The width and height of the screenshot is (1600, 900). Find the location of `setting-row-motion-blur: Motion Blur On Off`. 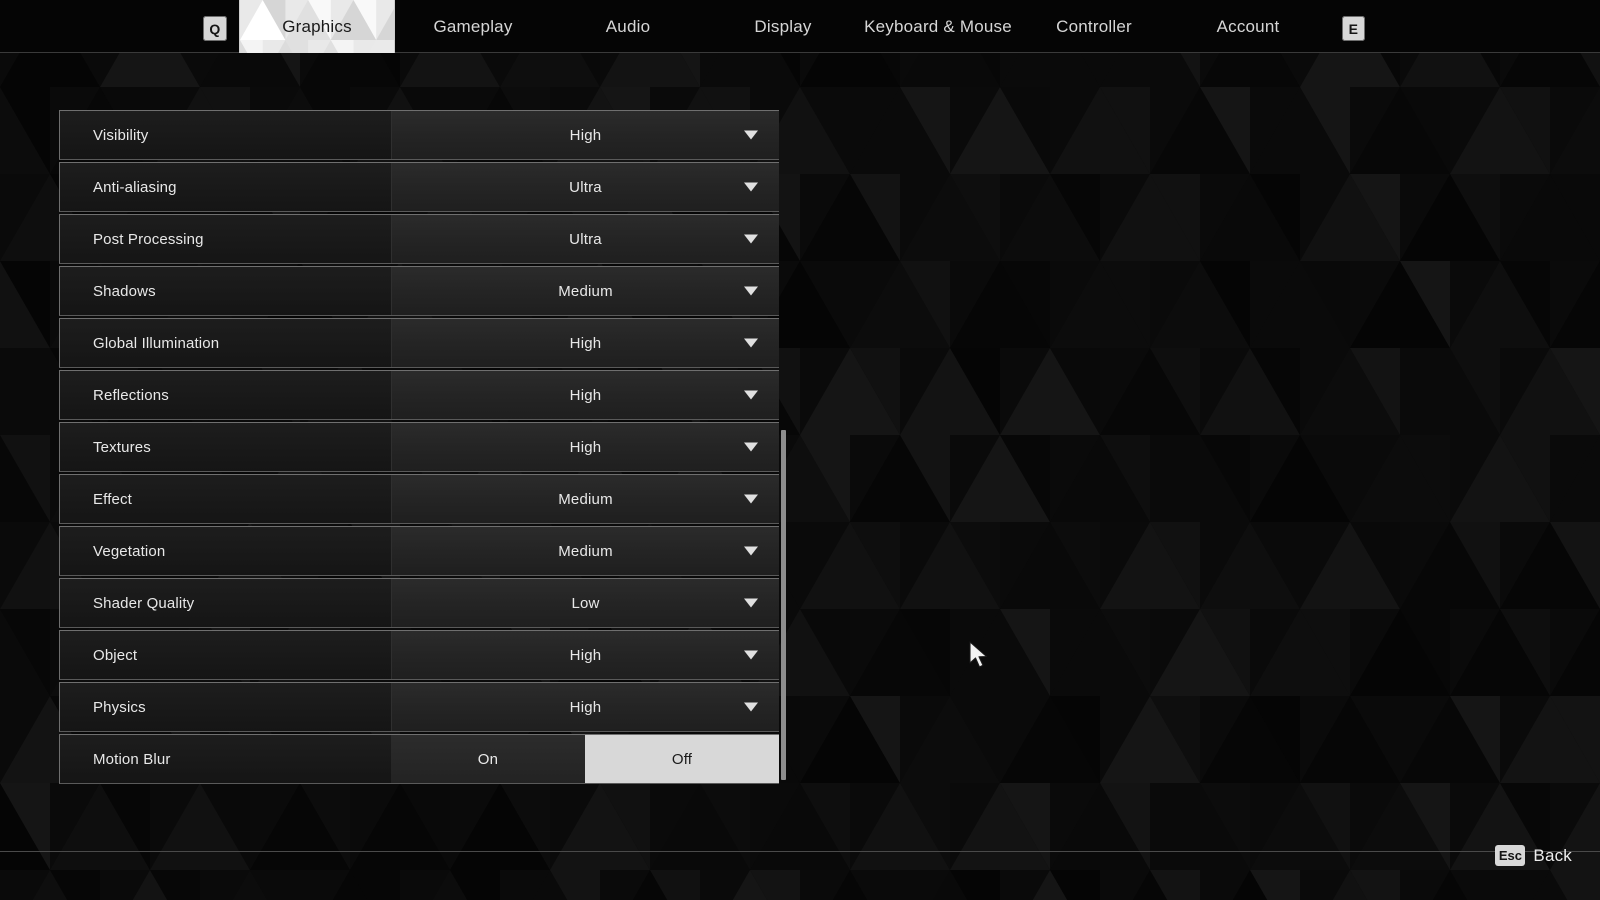

setting-row-motion-blur: Motion Blur On Off is located at coordinates (419, 759).